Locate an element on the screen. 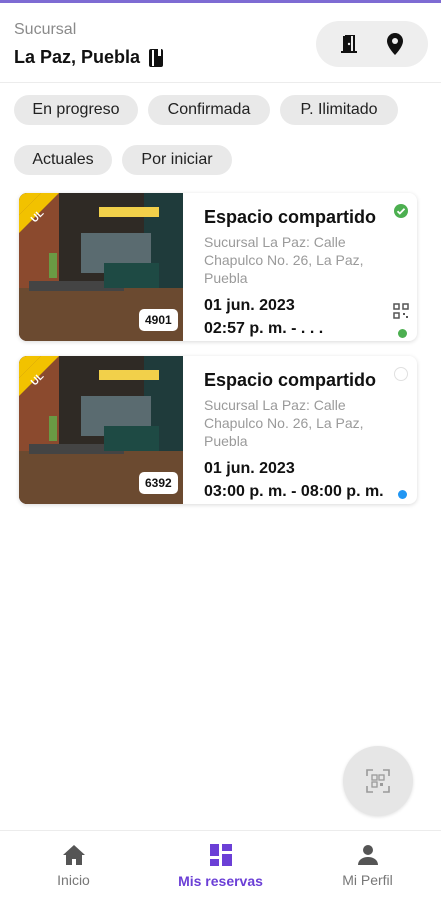  nav-label: Mis reservas is located at coordinates (220, 881).